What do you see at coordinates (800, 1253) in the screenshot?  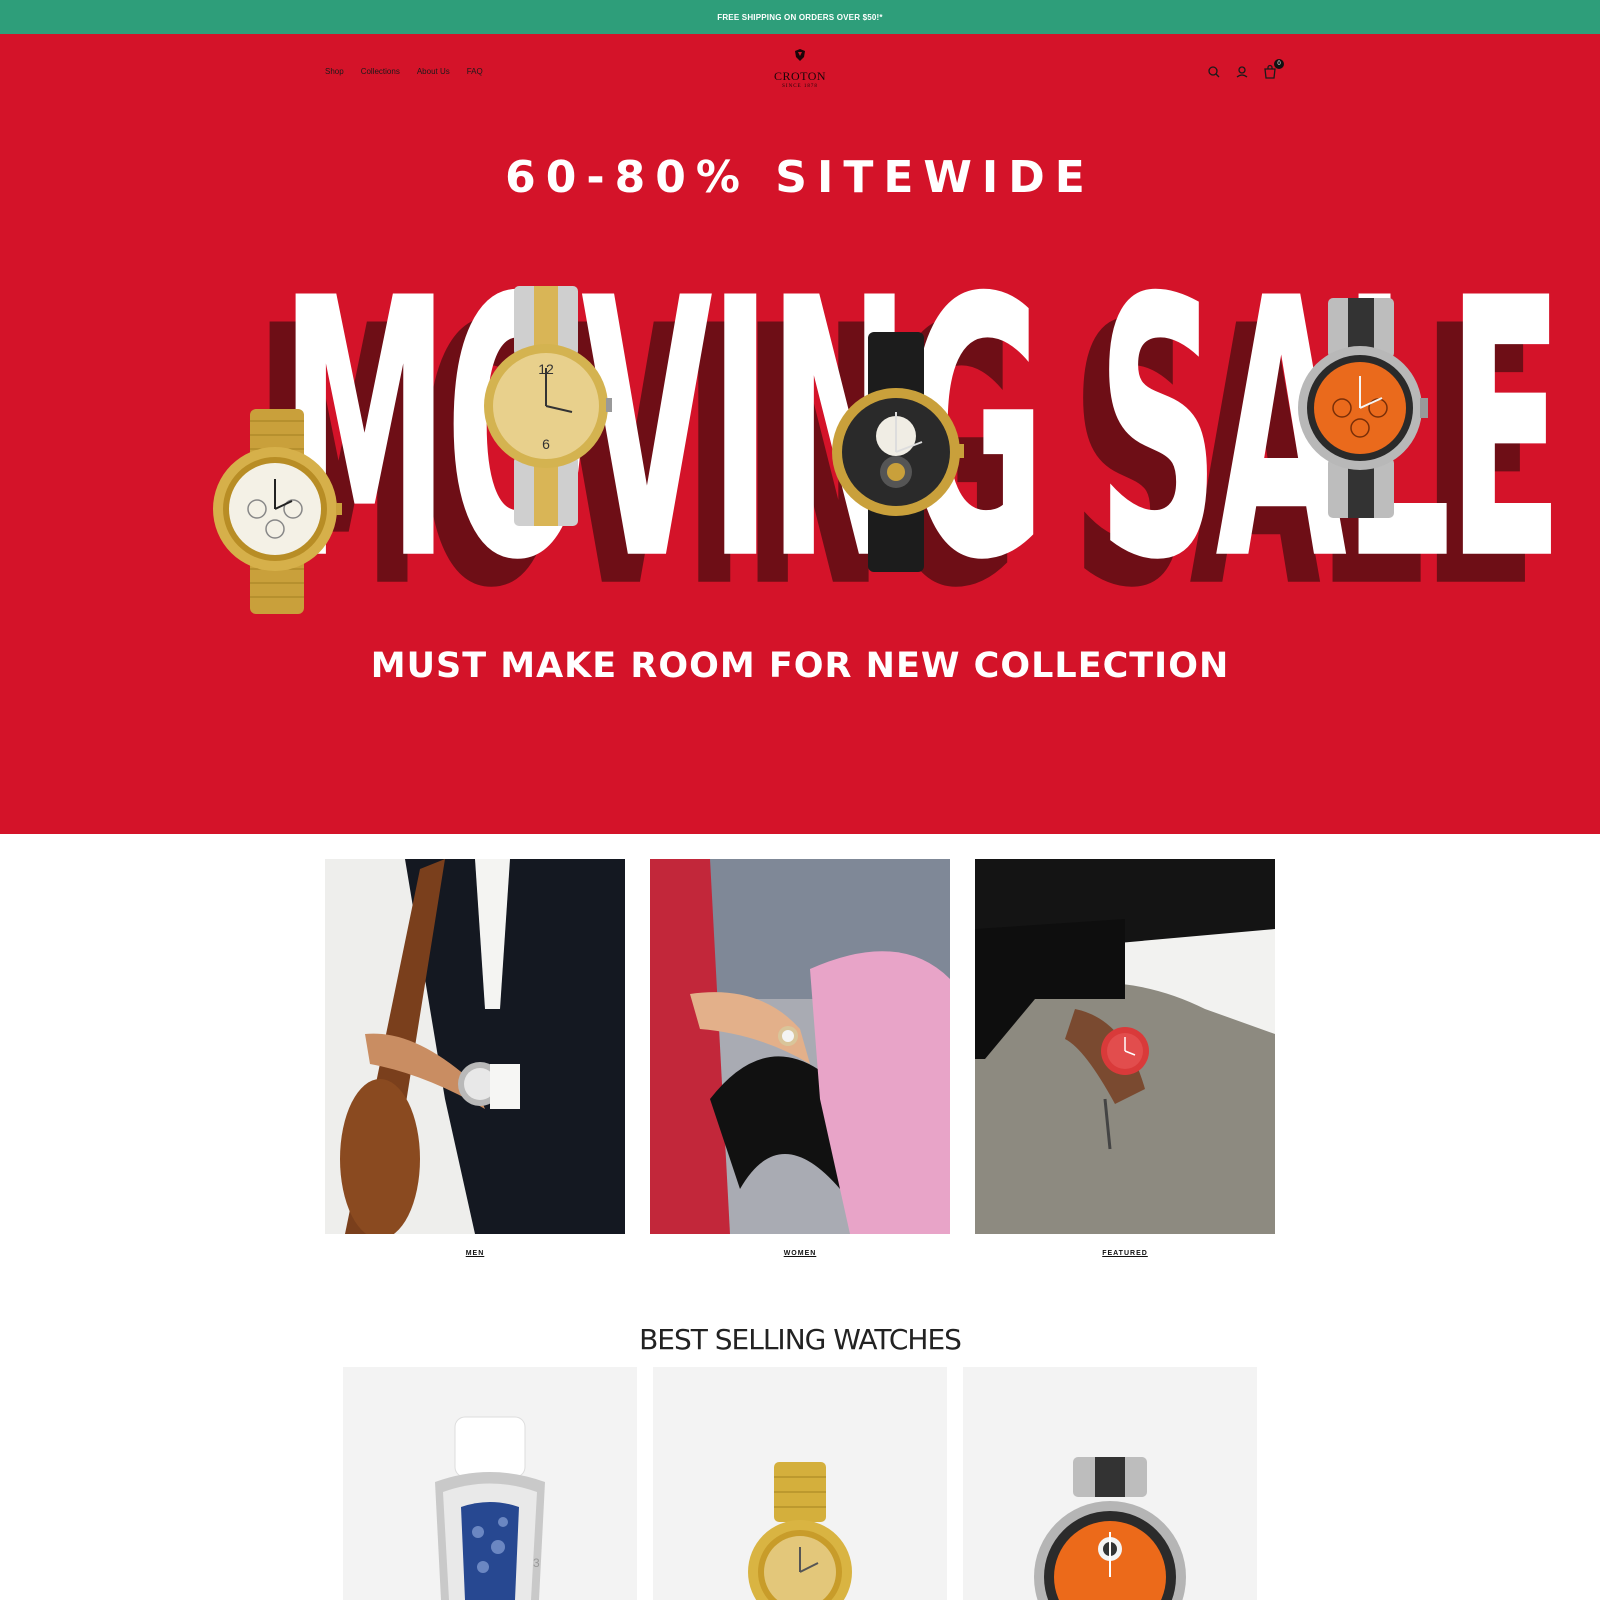 I see `category-women-label: WOMEN` at bounding box center [800, 1253].